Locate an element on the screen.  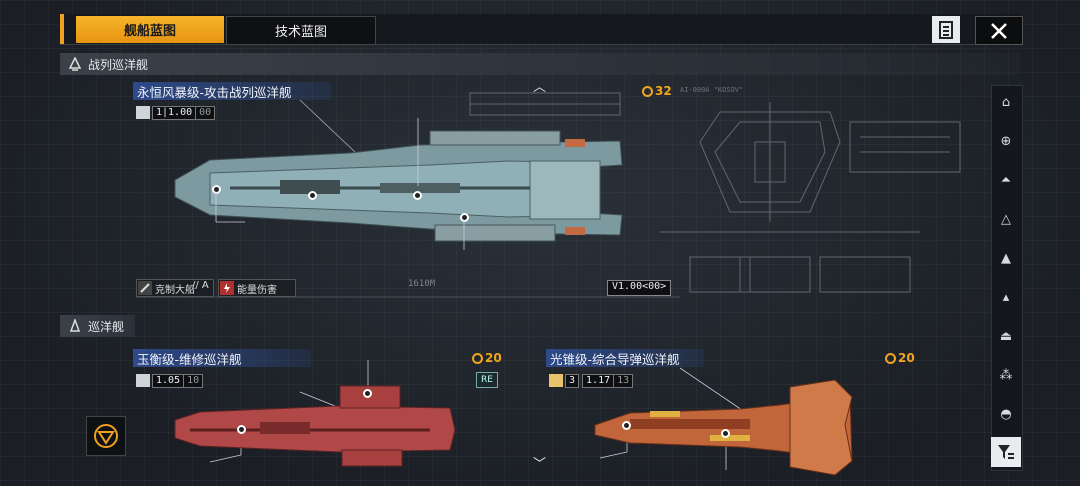
frigate-icon: ▴ is located at coordinates (1006, 297).